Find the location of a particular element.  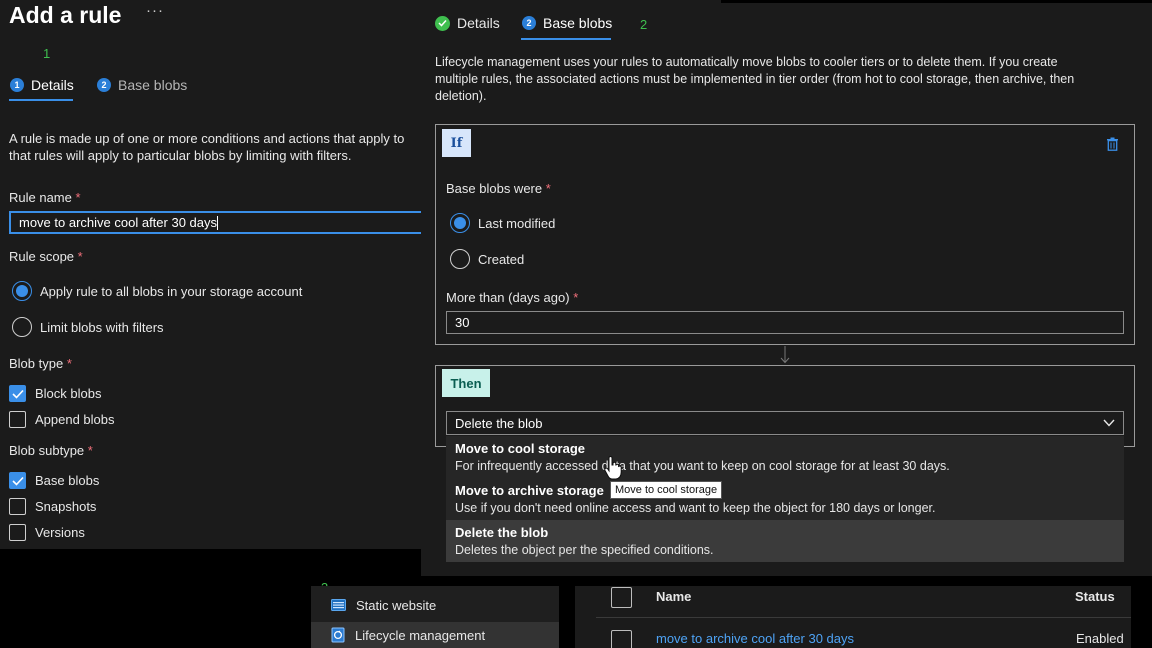

row-checkbox is located at coordinates (621, 639).